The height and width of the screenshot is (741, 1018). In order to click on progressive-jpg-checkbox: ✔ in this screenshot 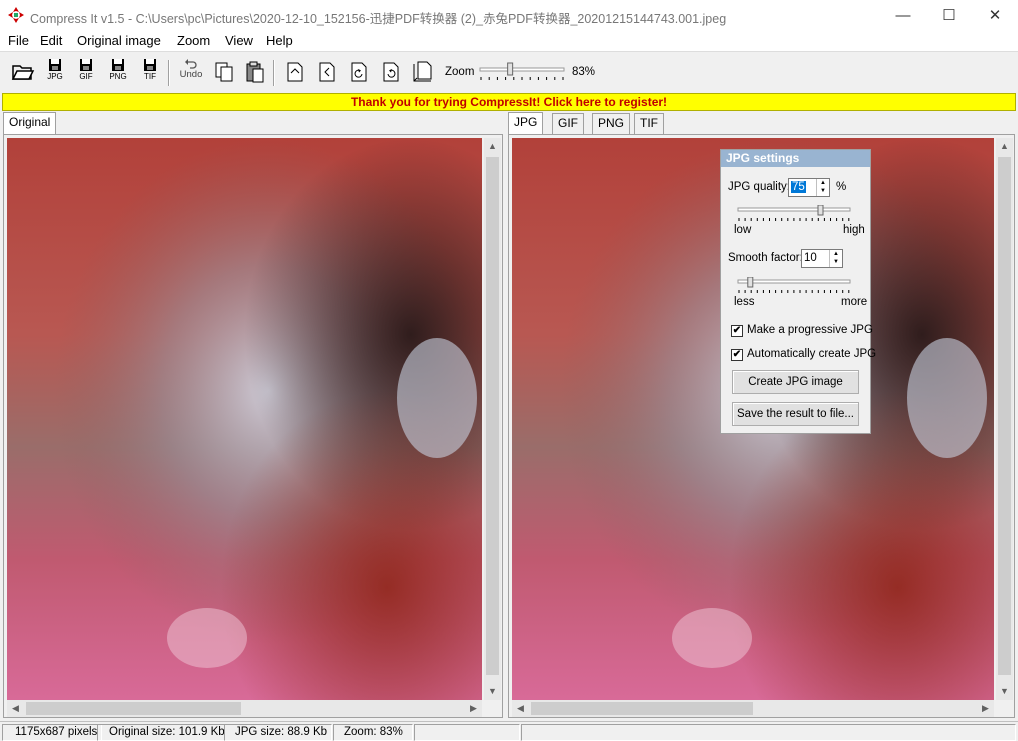, I will do `click(737, 331)`.